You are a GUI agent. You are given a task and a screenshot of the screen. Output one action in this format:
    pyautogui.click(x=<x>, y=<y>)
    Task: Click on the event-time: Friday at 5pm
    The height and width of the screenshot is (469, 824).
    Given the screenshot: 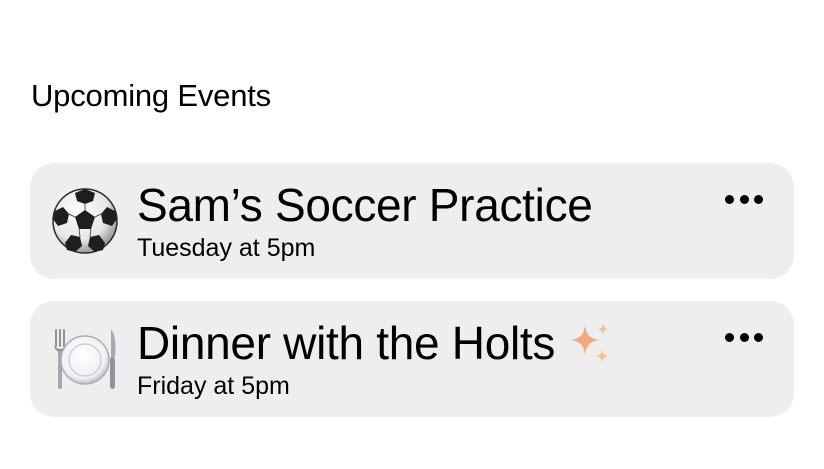 What is the action you would take?
    pyautogui.click(x=213, y=386)
    